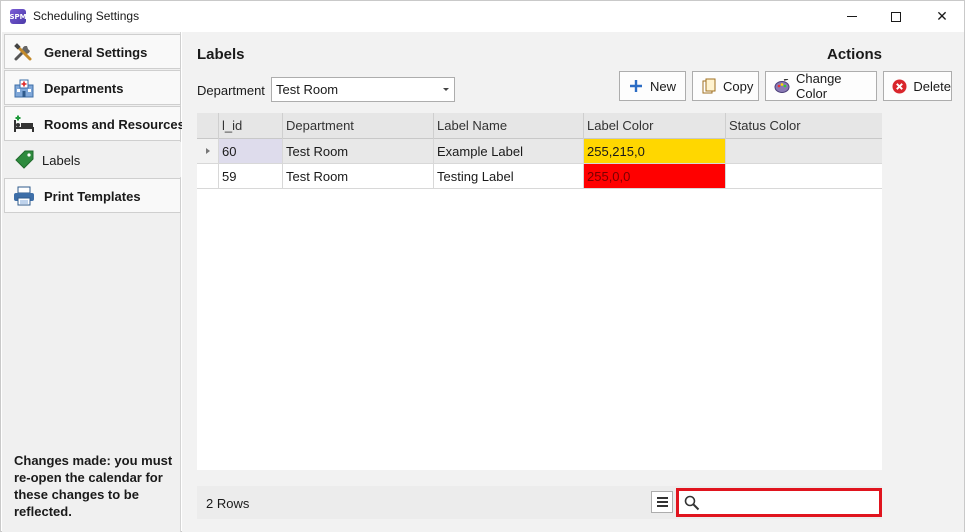  I want to click on menu-icon, so click(662, 498).